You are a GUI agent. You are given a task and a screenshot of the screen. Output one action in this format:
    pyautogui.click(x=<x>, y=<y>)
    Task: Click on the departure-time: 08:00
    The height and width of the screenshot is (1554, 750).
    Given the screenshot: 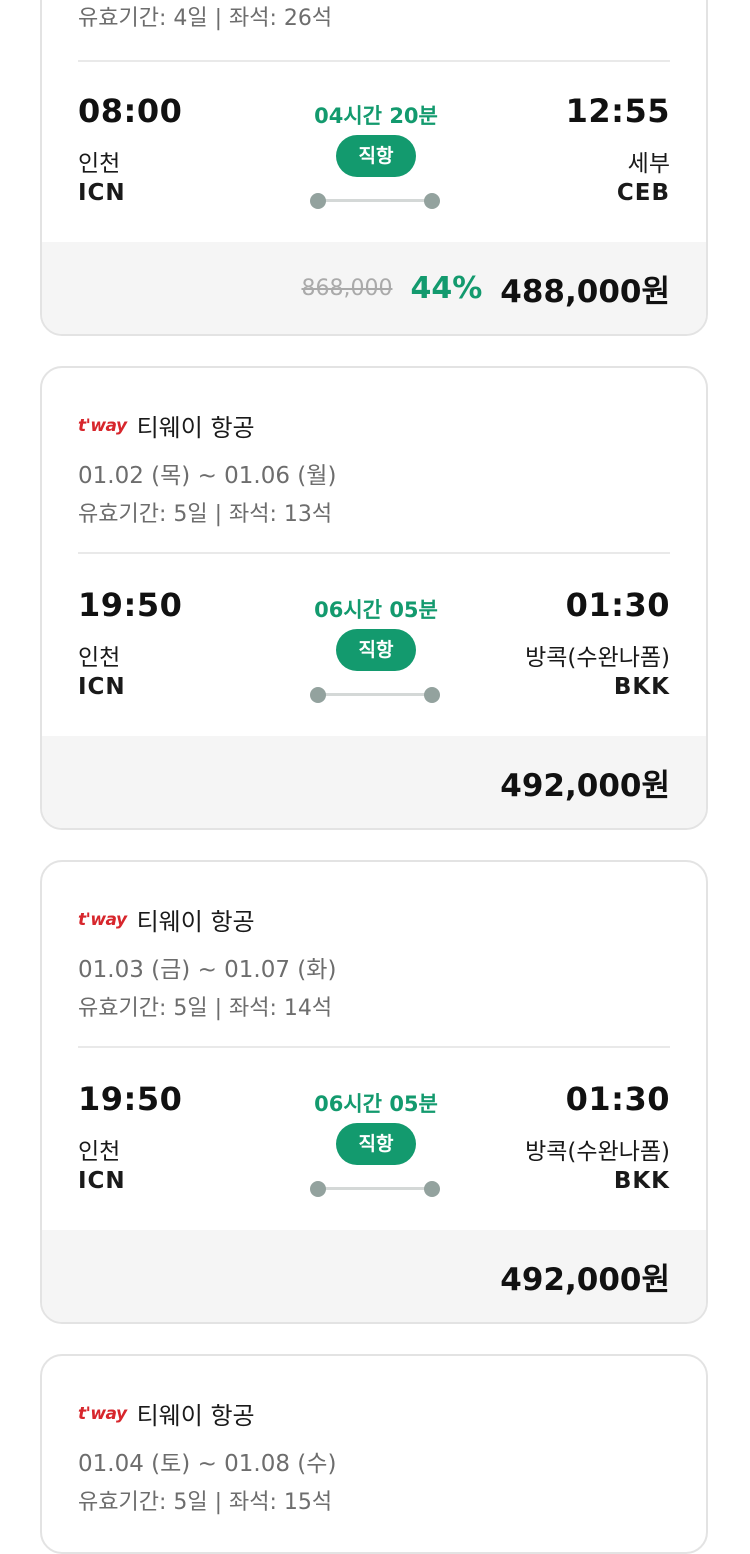 What is the action you would take?
    pyautogui.click(x=130, y=111)
    